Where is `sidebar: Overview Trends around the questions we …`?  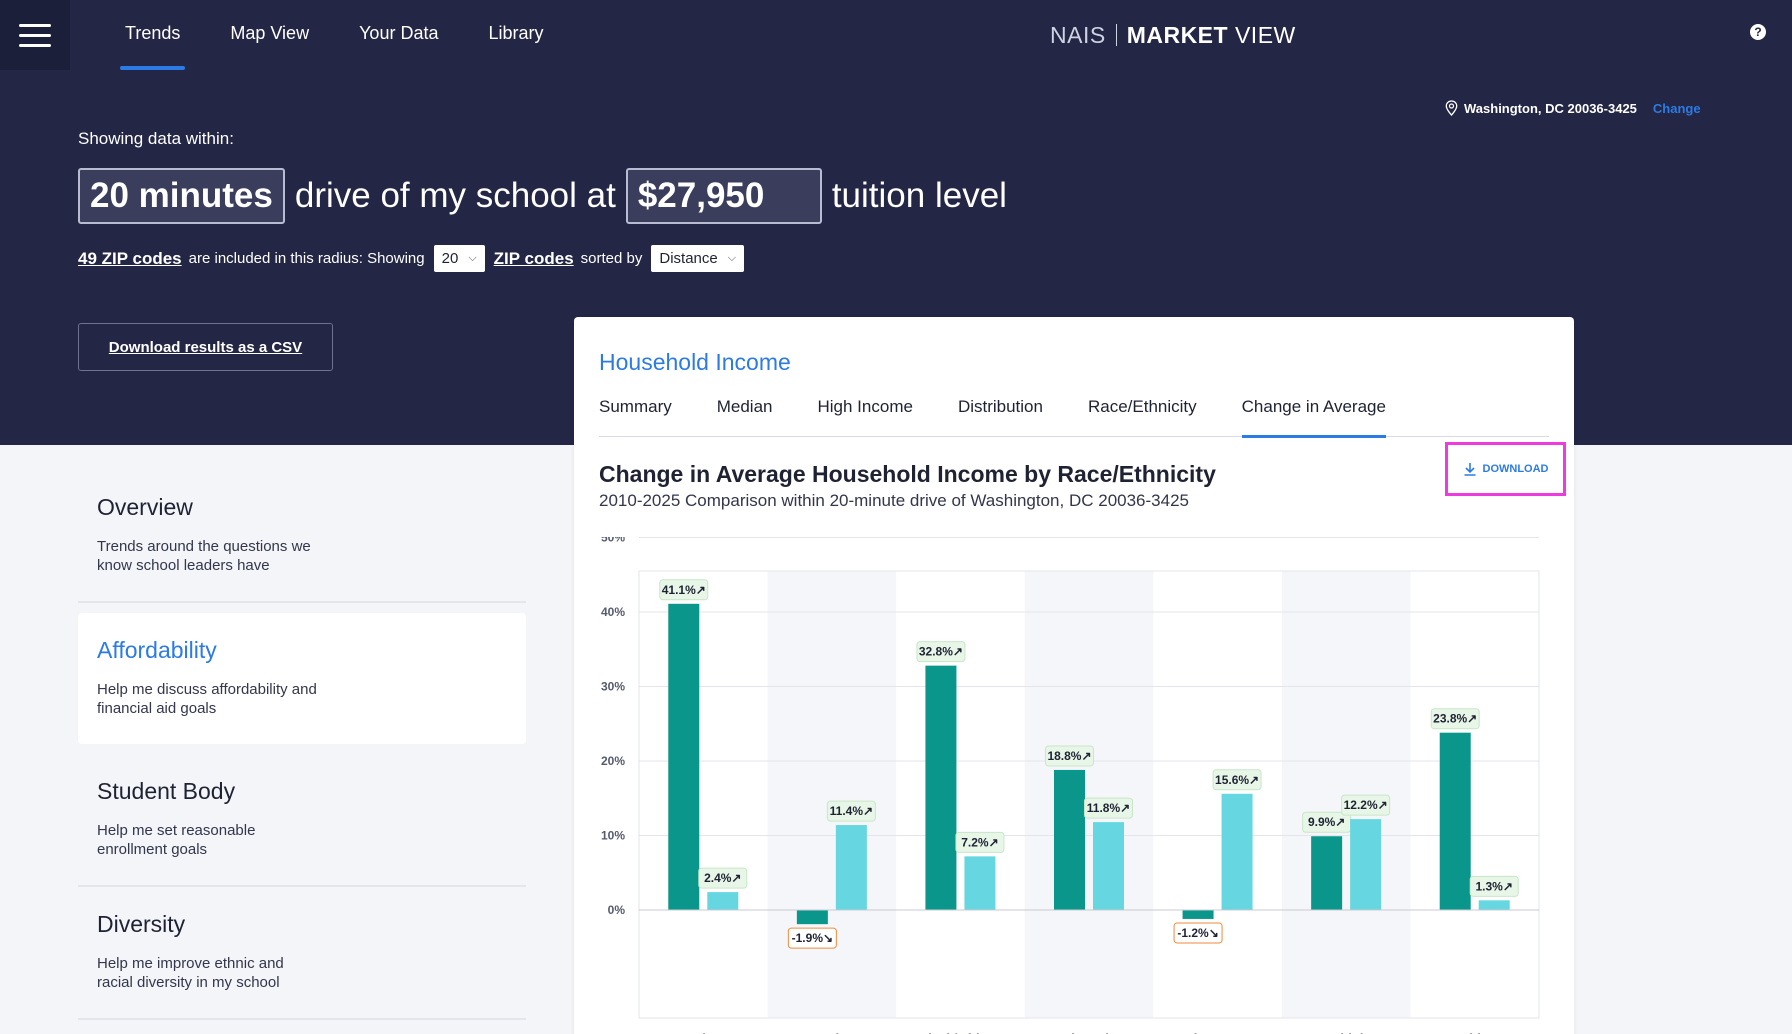
sidebar: Overview Trends around the questions we … is located at coordinates (302, 745).